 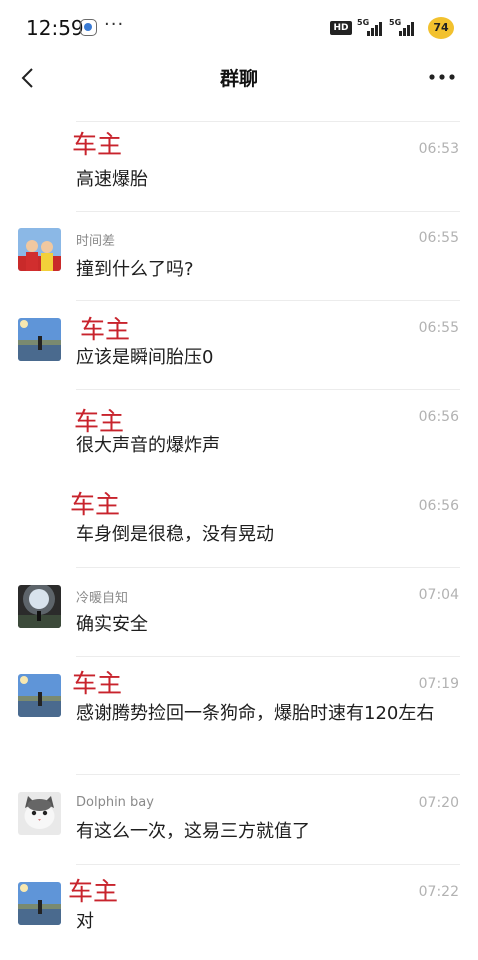 What do you see at coordinates (403, 27) in the screenshot?
I see `signal-icon-sim2: 5G` at bounding box center [403, 27].